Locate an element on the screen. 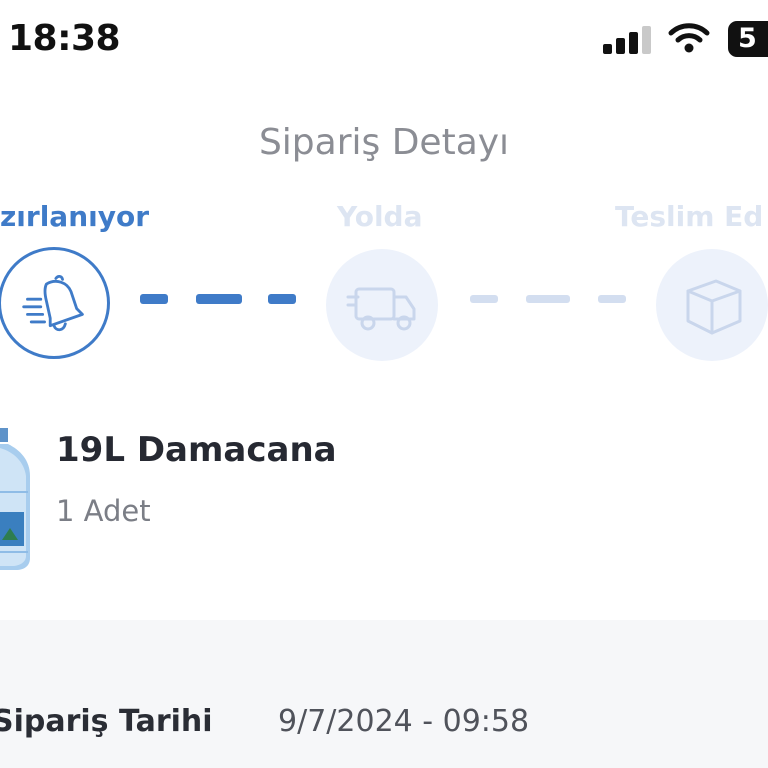 Image resolution: width=768 pixels, height=768 pixels. product-name: 19L Damacana is located at coordinates (196, 450).